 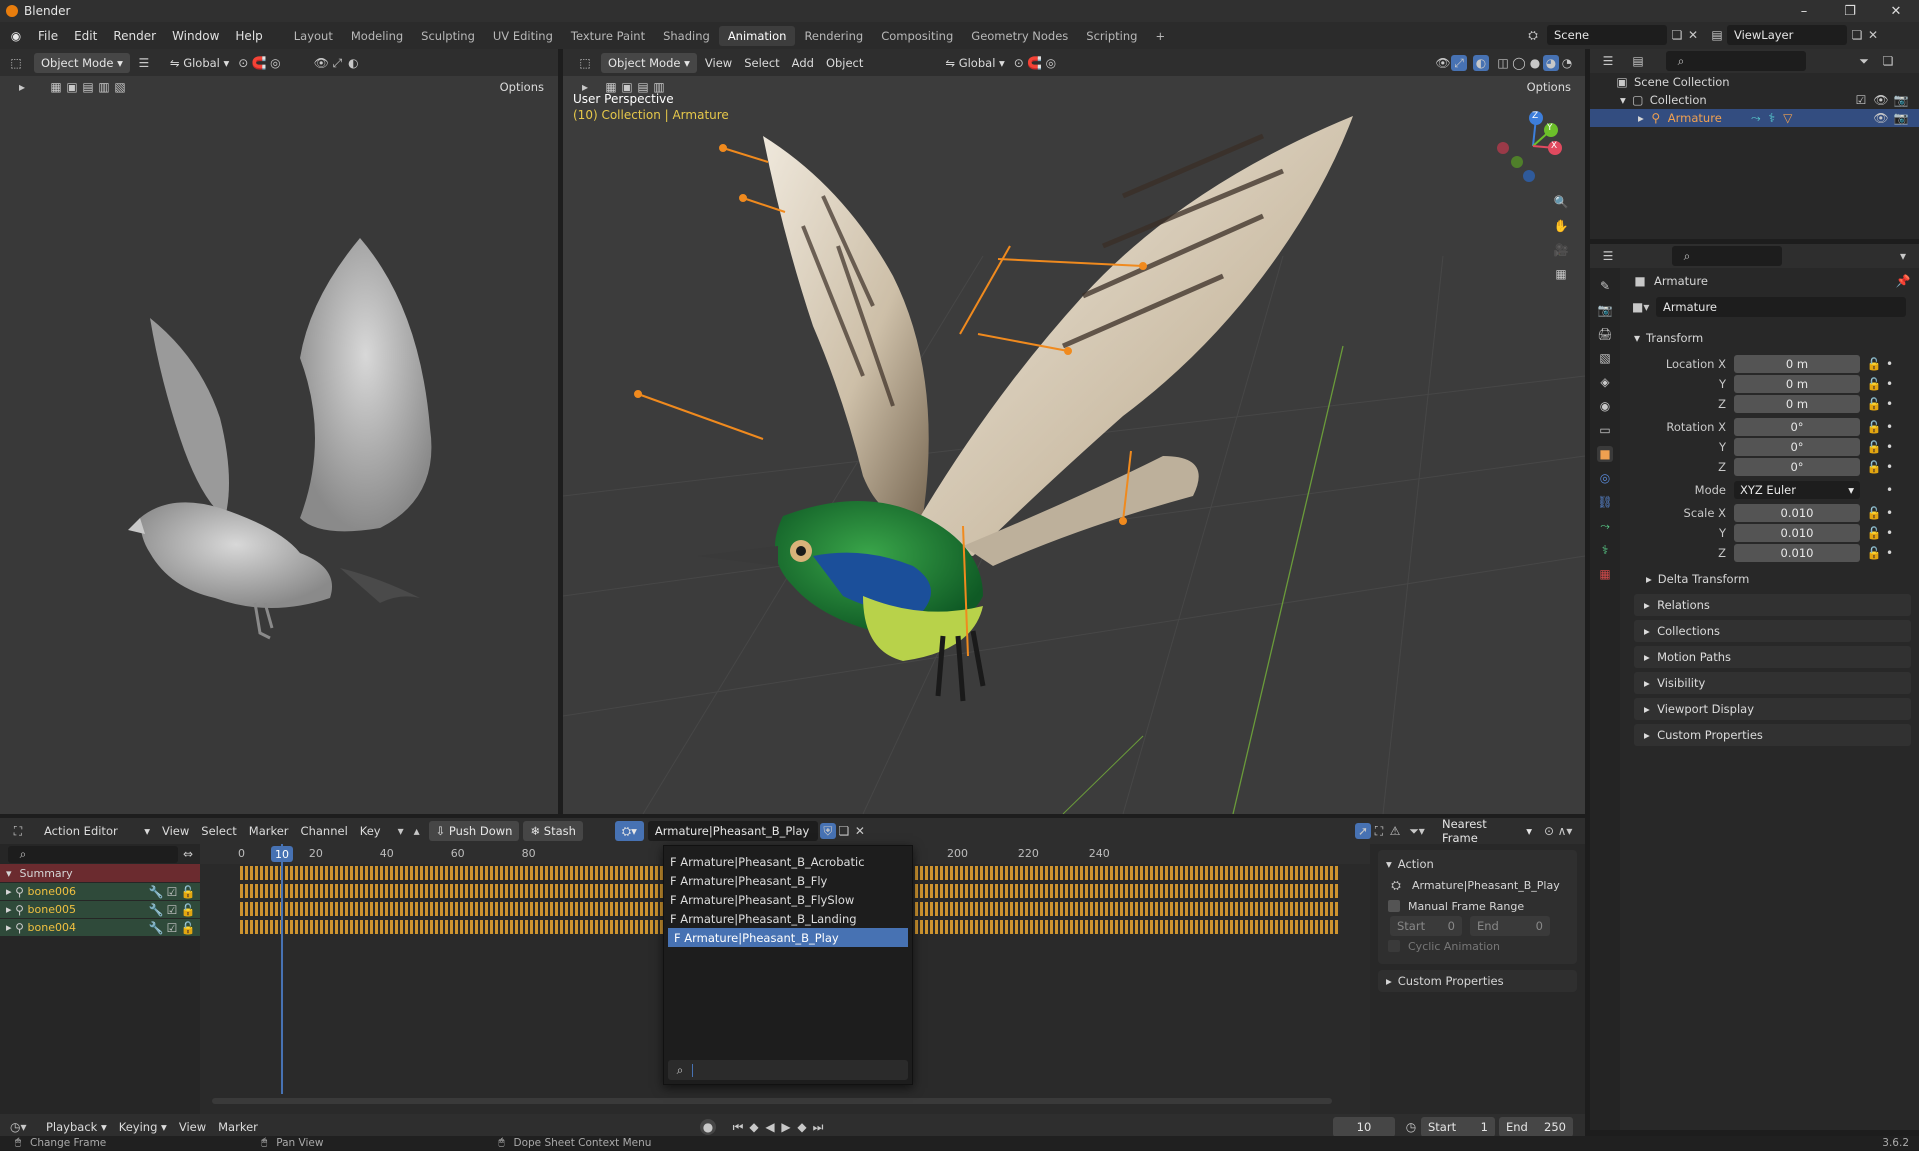 What do you see at coordinates (1549, 831) in the screenshot?
I see `proportional-edit-icon: ⊙` at bounding box center [1549, 831].